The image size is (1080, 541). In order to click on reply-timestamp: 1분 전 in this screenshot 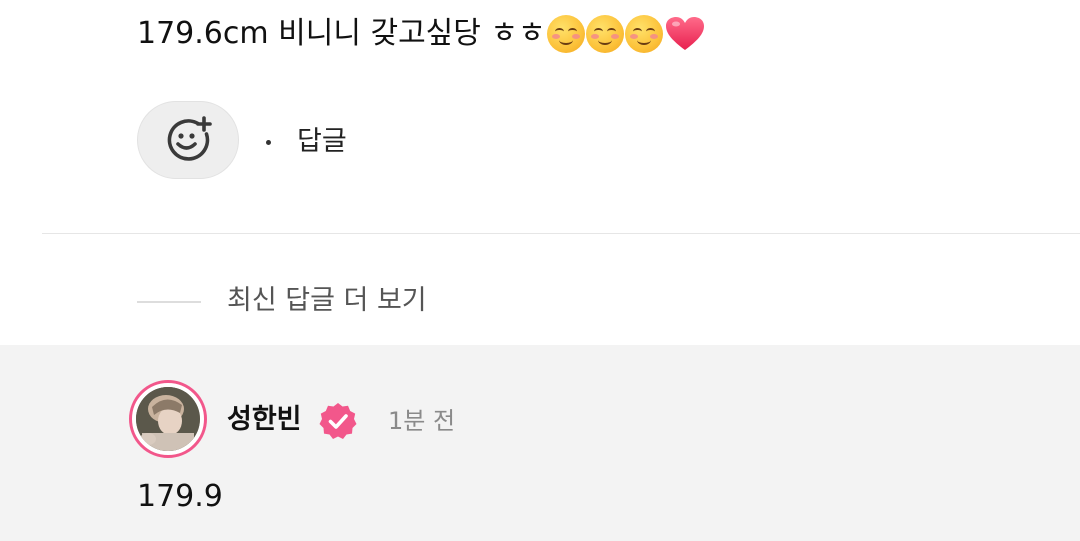, I will do `click(422, 421)`.